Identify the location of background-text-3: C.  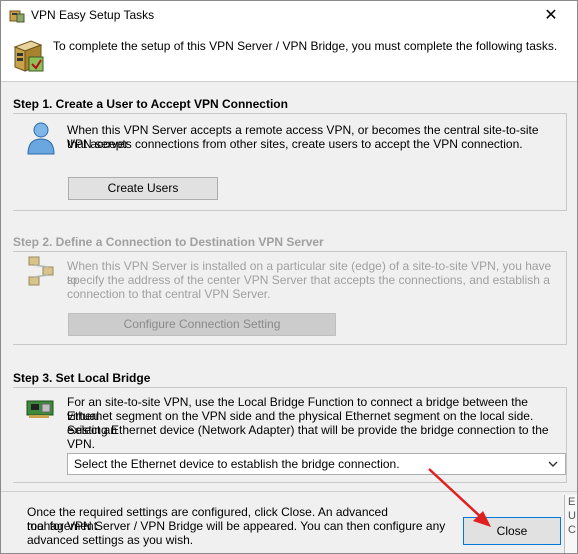
(572, 530).